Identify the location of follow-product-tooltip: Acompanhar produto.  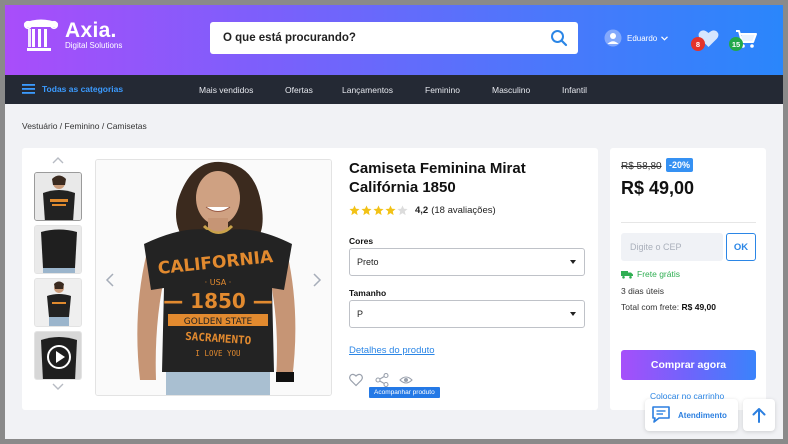
(404, 392).